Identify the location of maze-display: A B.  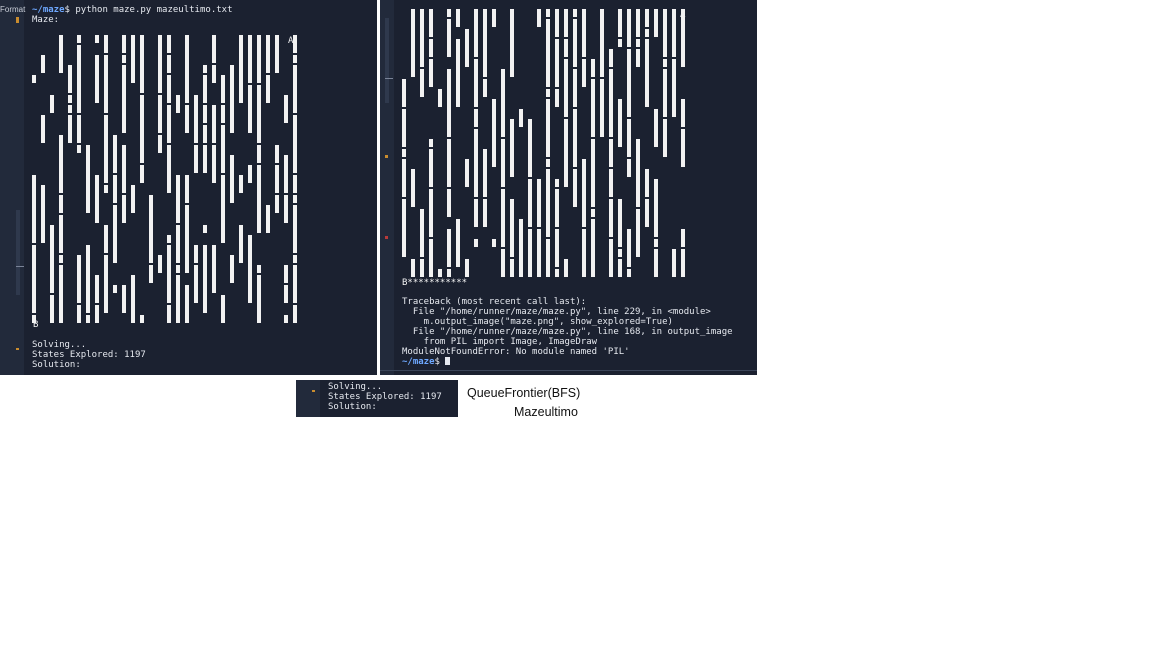
(167, 182).